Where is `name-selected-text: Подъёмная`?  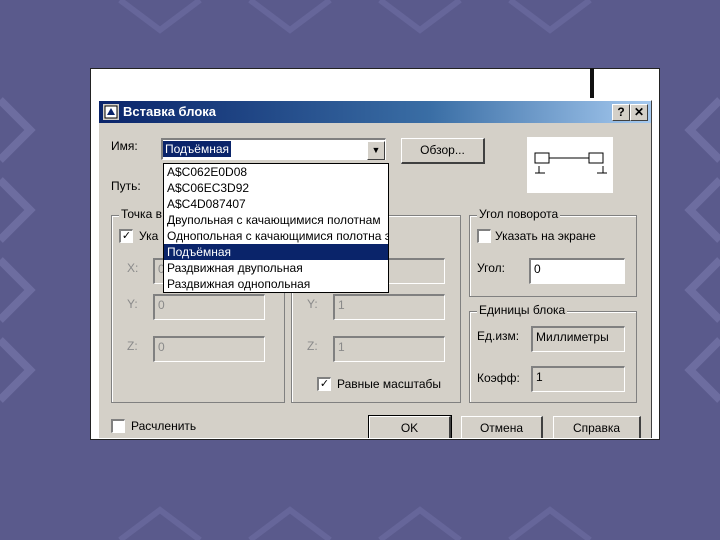
name-selected-text: Подъёмная is located at coordinates (197, 149).